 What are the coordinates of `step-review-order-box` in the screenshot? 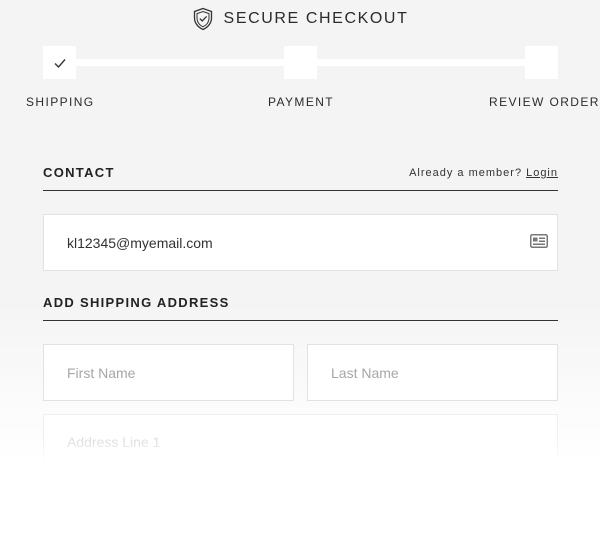 It's located at (541, 62).